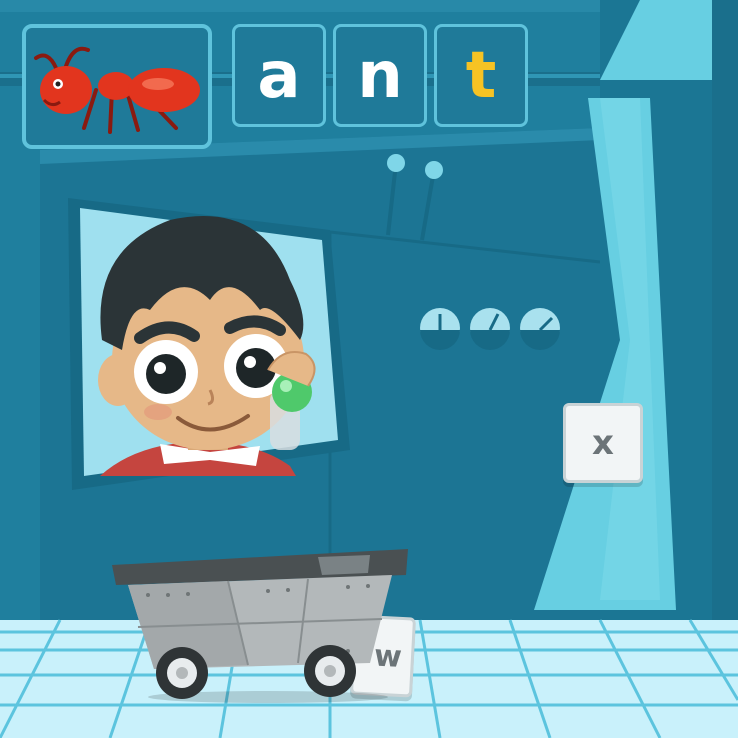 This screenshot has width=738, height=738. I want to click on letter-key-x: x, so click(603, 443).